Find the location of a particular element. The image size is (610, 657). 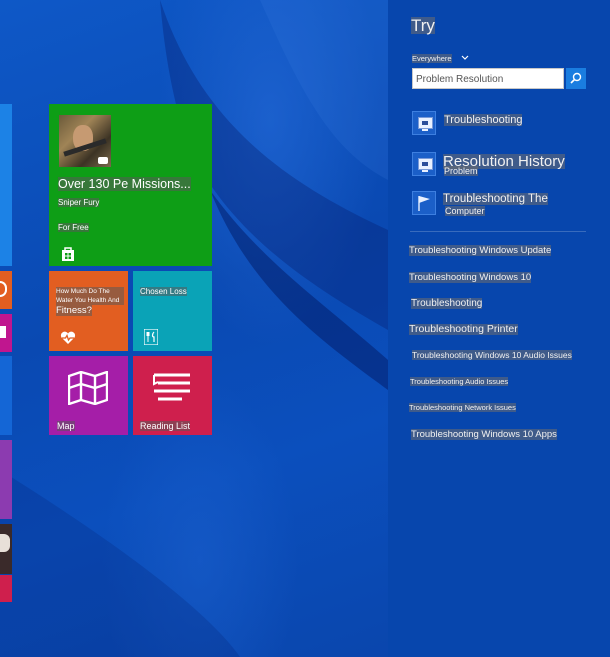

result-item: Resolution History Problem is located at coordinates (500, 165).